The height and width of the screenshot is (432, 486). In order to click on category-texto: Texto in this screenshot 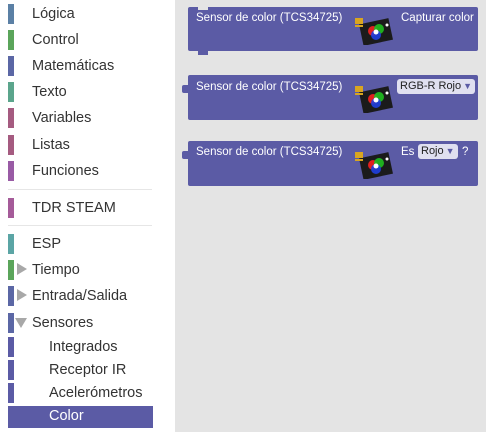, I will do `click(80, 90)`.